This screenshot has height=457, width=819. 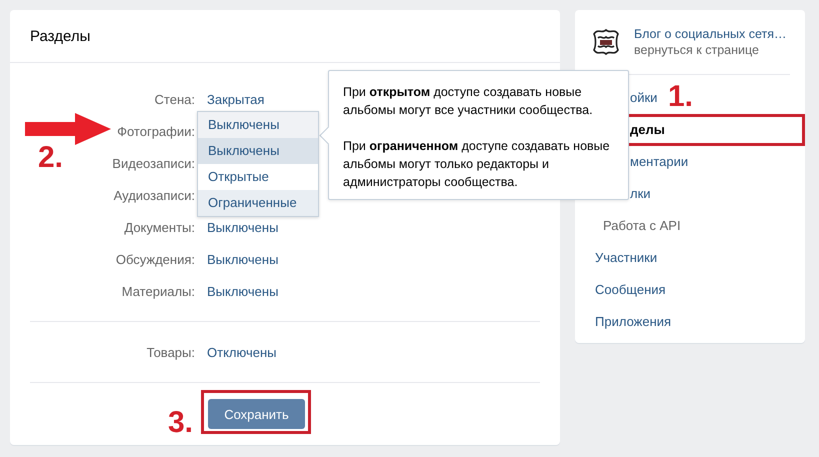 What do you see at coordinates (170, 352) in the screenshot?
I see `setting-label: Товары:` at bounding box center [170, 352].